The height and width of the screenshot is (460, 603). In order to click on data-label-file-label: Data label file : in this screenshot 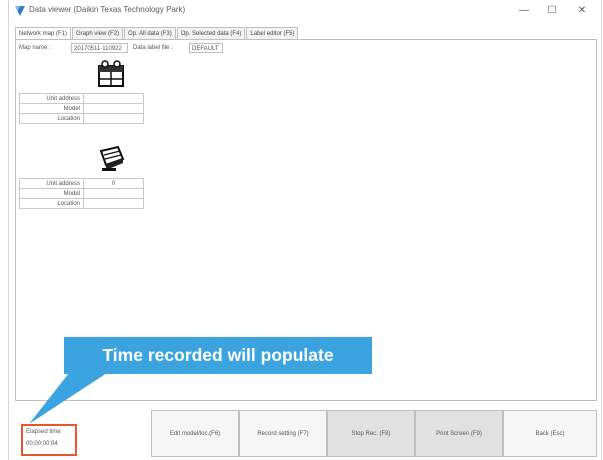, I will do `click(153, 48)`.